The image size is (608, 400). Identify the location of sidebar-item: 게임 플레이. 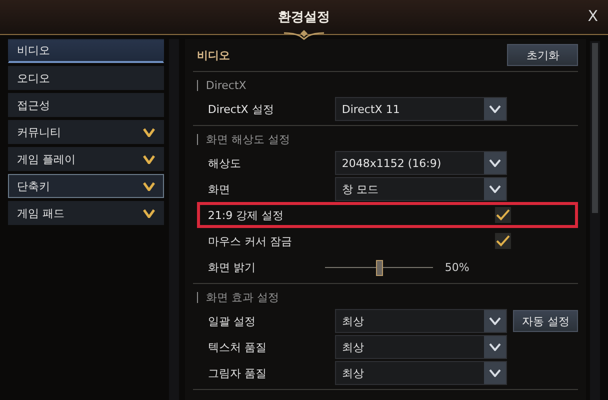
(86, 159).